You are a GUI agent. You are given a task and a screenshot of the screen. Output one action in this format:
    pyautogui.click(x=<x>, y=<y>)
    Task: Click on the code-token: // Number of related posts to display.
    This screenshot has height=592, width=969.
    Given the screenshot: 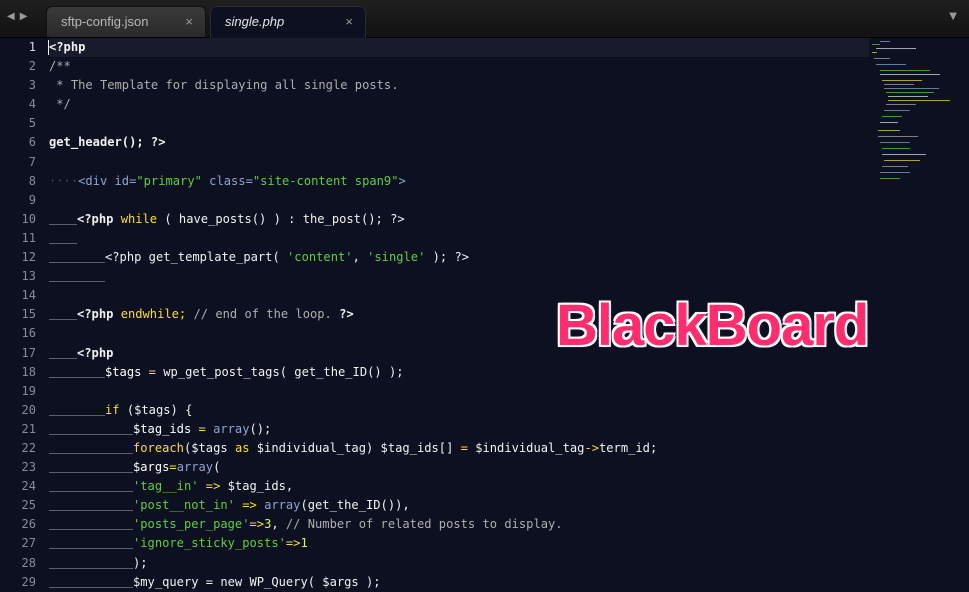 What is the action you would take?
    pyautogui.click(x=420, y=524)
    